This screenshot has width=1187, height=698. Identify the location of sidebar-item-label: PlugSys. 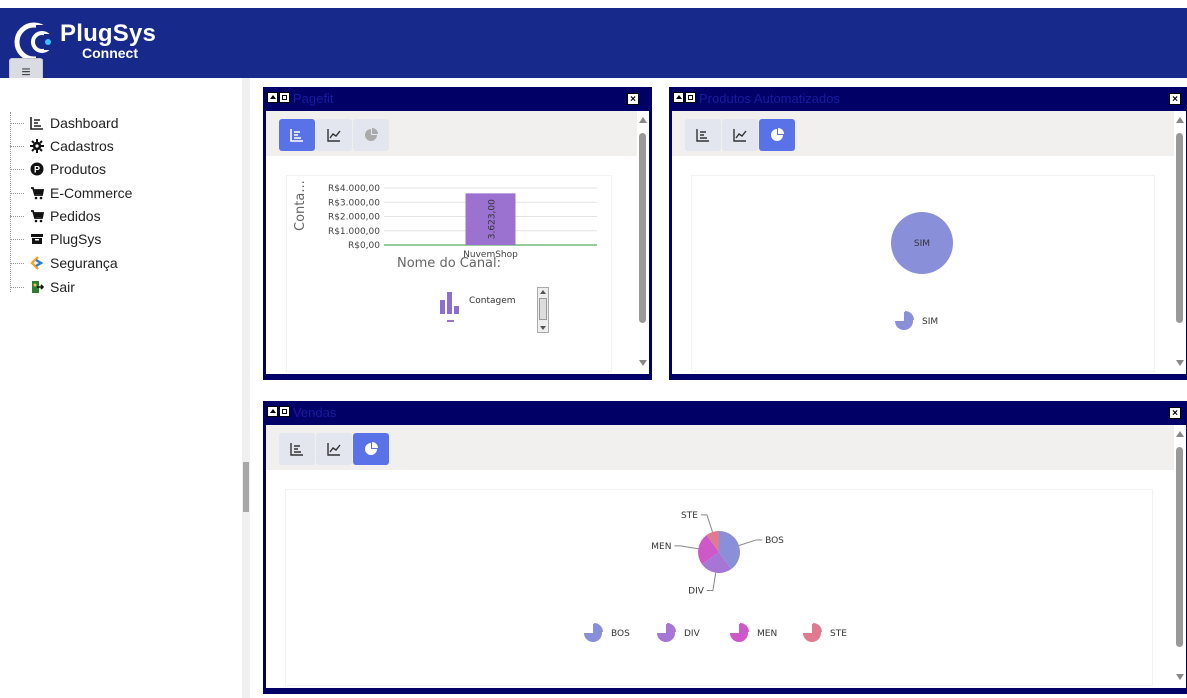
(76, 239).